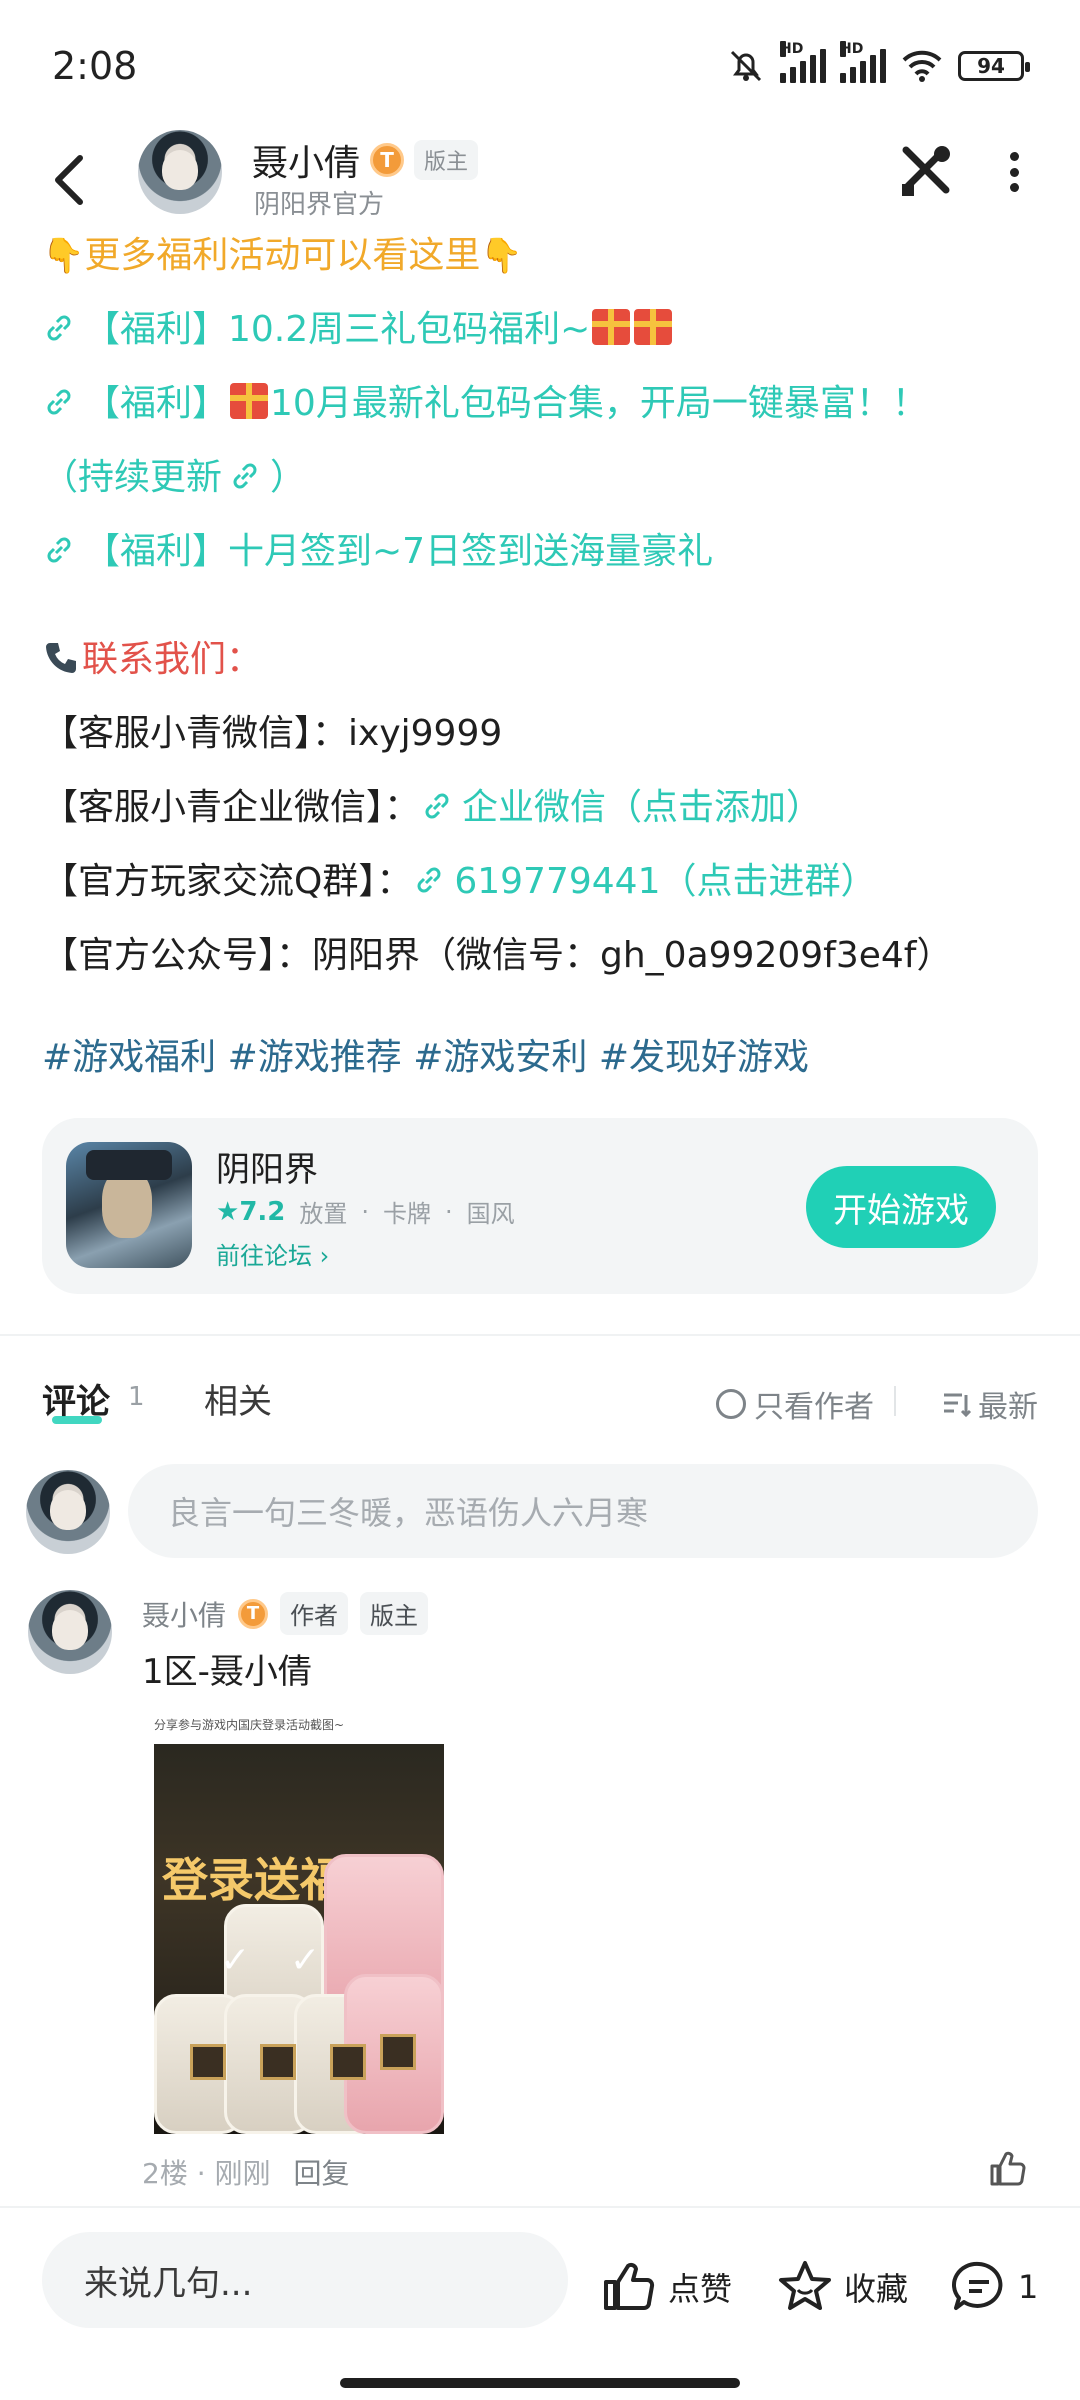  I want to click on comments-button: 1, so click(994, 2287).